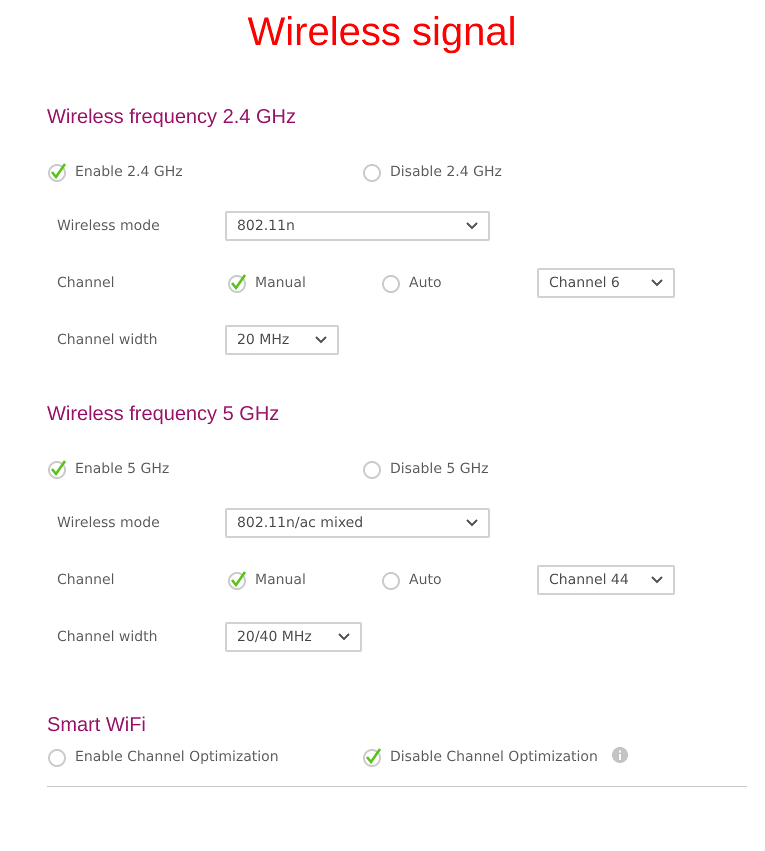 The width and height of the screenshot is (765, 851). I want to click on info-icon, so click(620, 755).